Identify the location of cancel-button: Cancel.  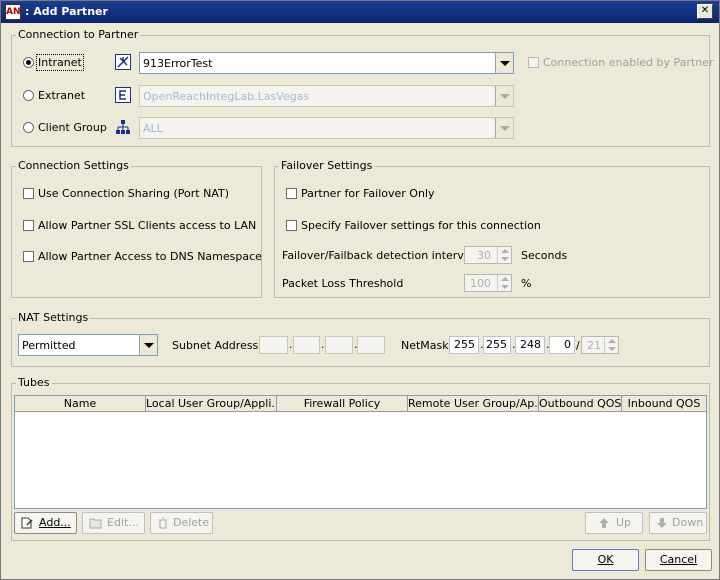
(678, 560).